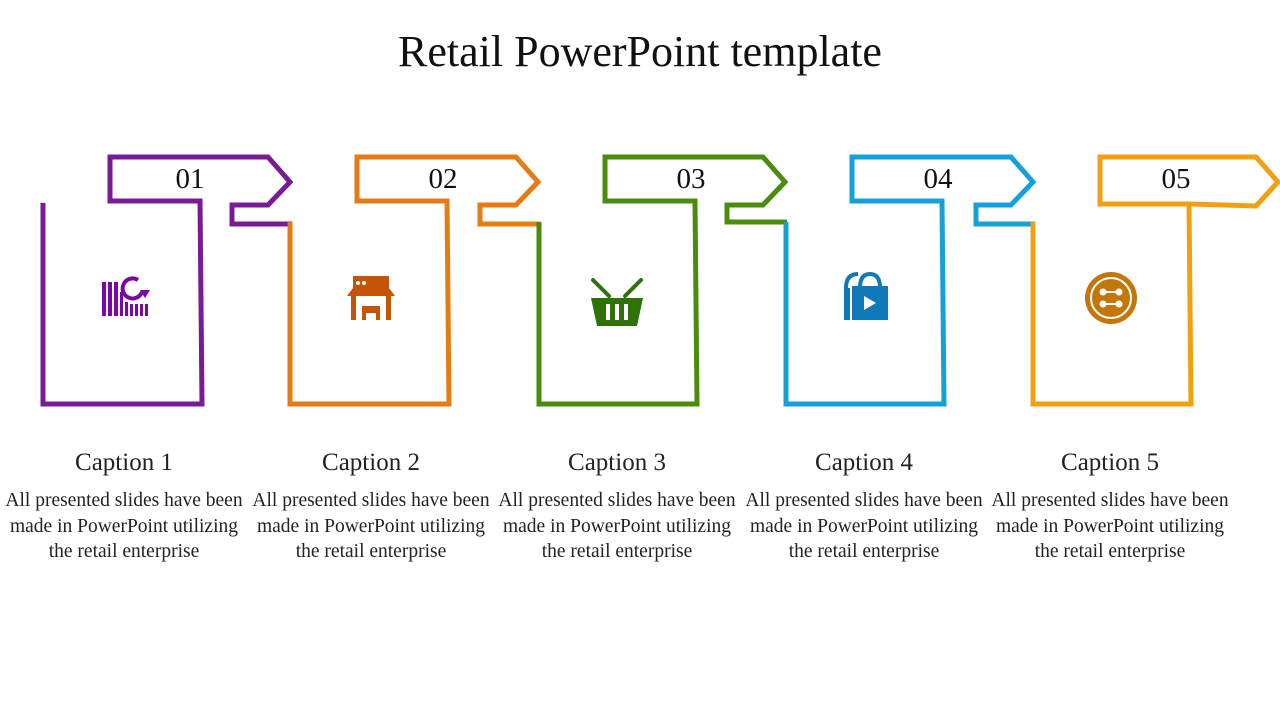 The image size is (1280, 720). What do you see at coordinates (691, 179) in the screenshot?
I see `step-number-3: 03` at bounding box center [691, 179].